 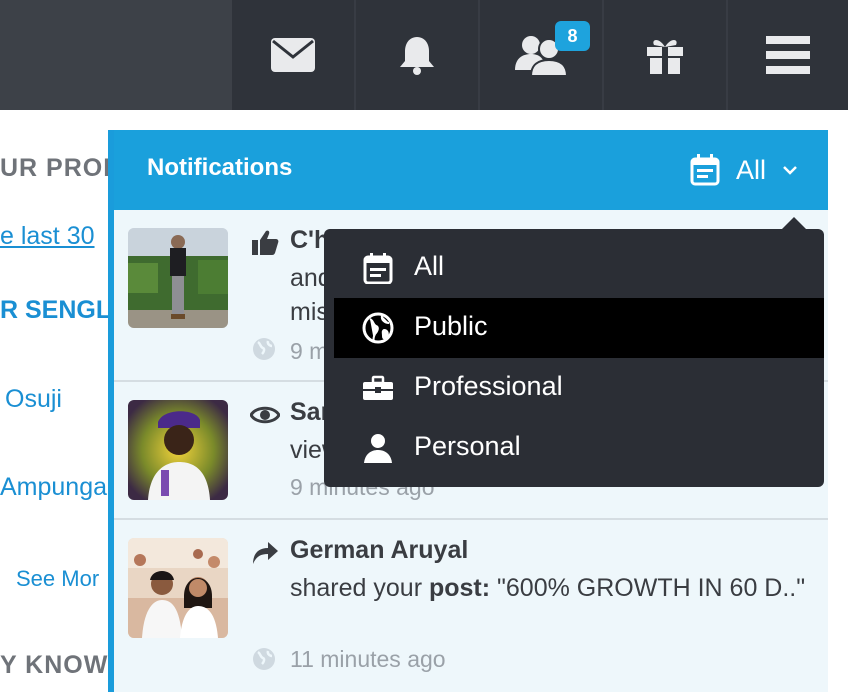 I want to click on globe-icon, so click(x=378, y=328).